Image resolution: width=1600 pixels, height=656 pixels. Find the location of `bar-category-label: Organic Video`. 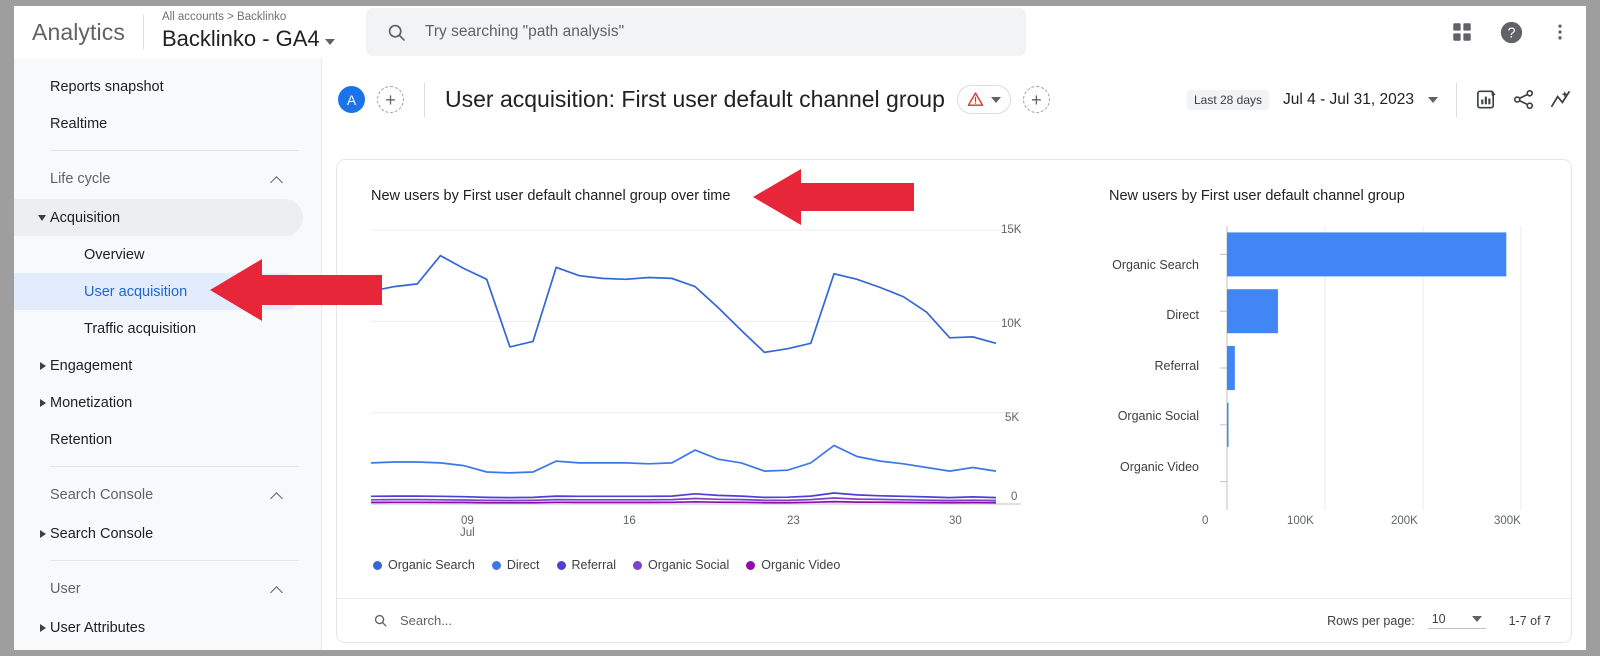

bar-category-label: Organic Video is located at coordinates (1159, 467).